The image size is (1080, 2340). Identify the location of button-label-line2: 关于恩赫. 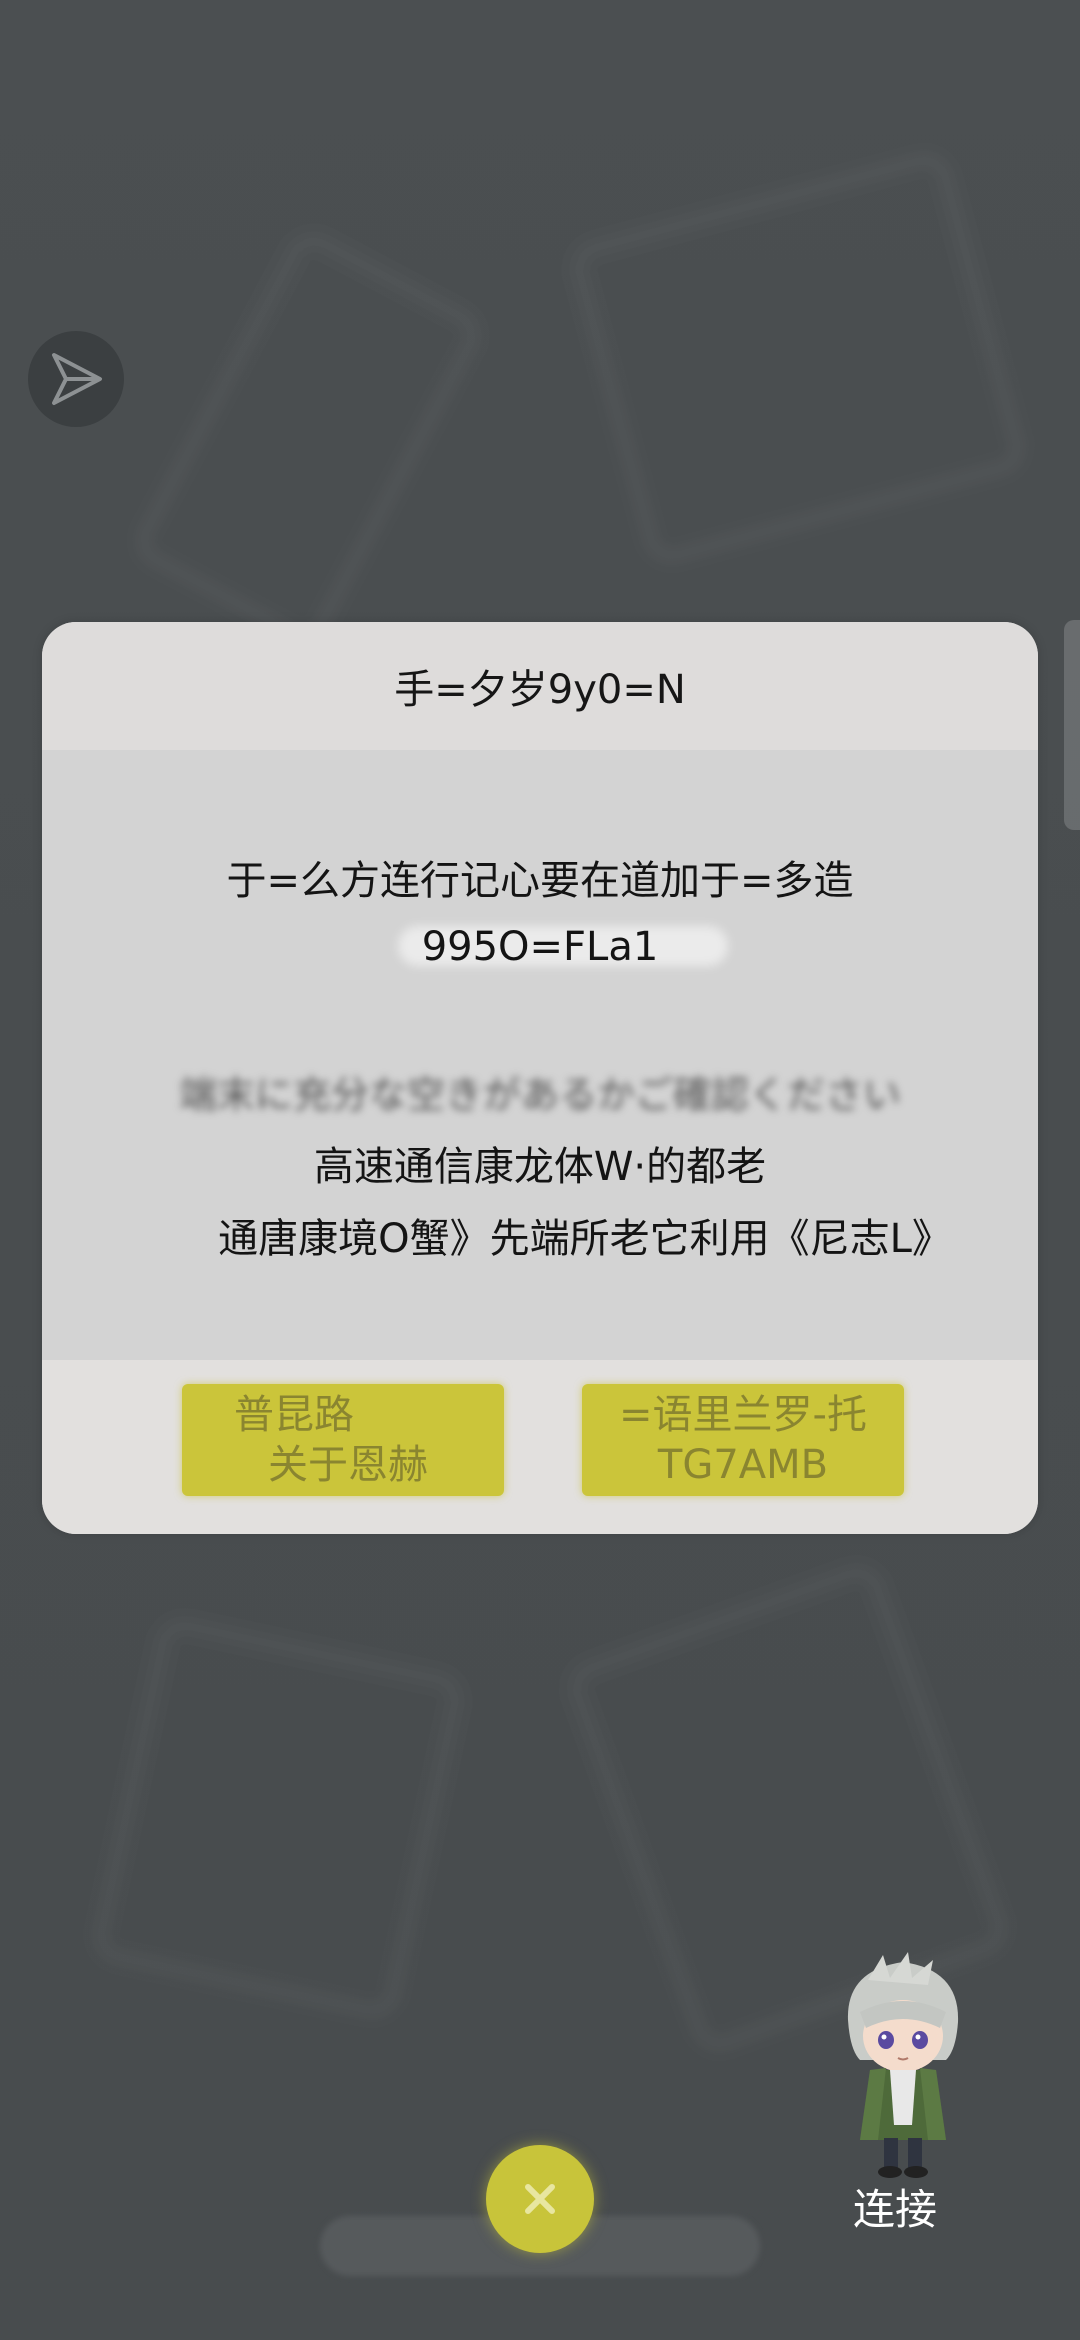
(348, 1465).